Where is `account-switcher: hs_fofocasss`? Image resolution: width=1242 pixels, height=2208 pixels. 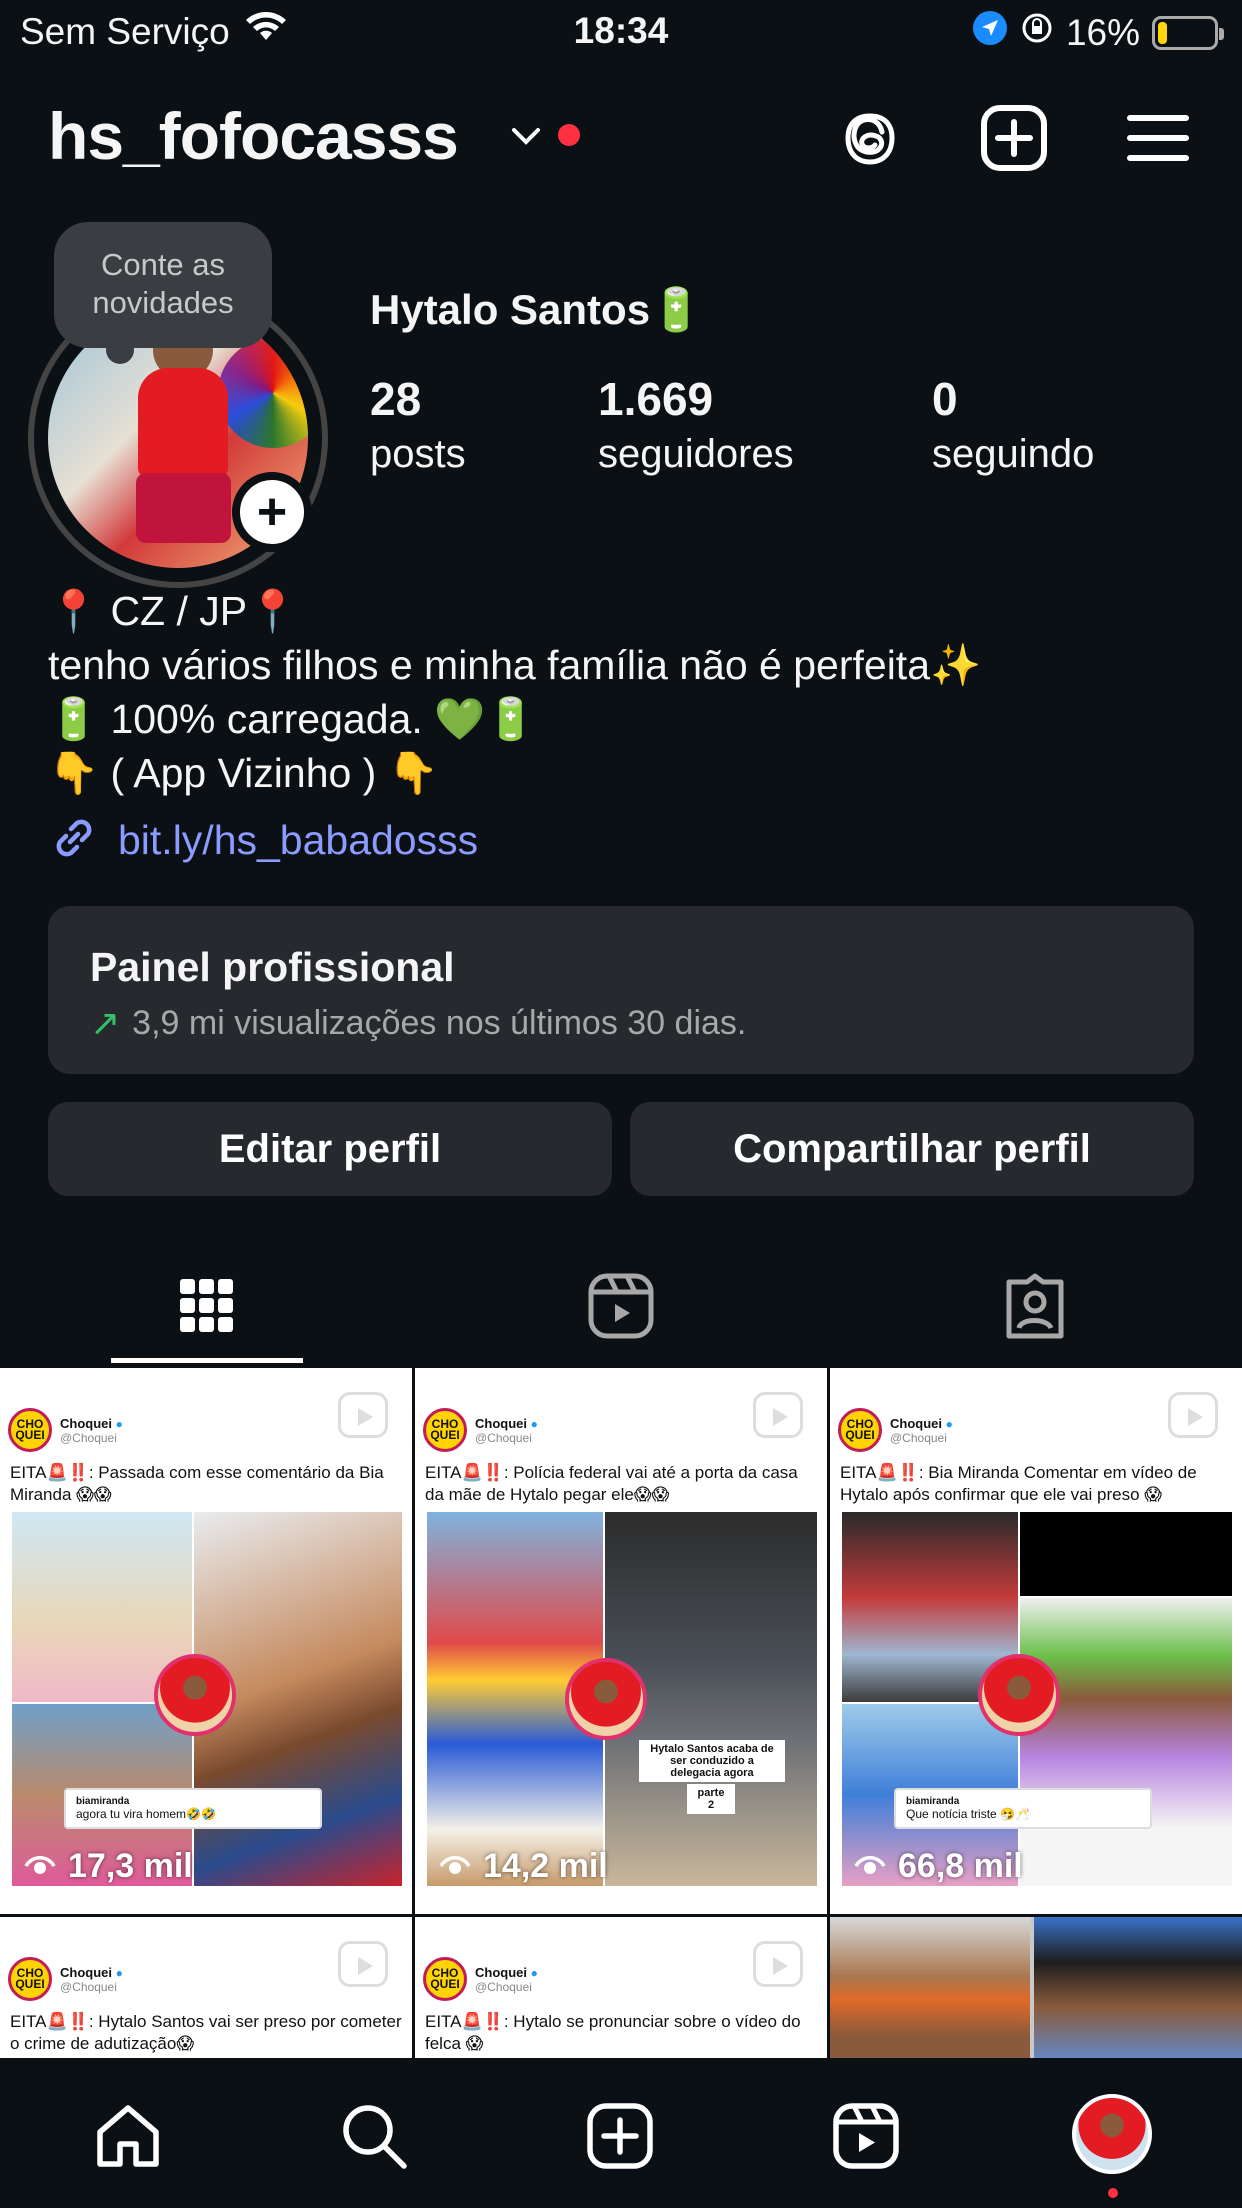 account-switcher: hs_fofocasss is located at coordinates (253, 136).